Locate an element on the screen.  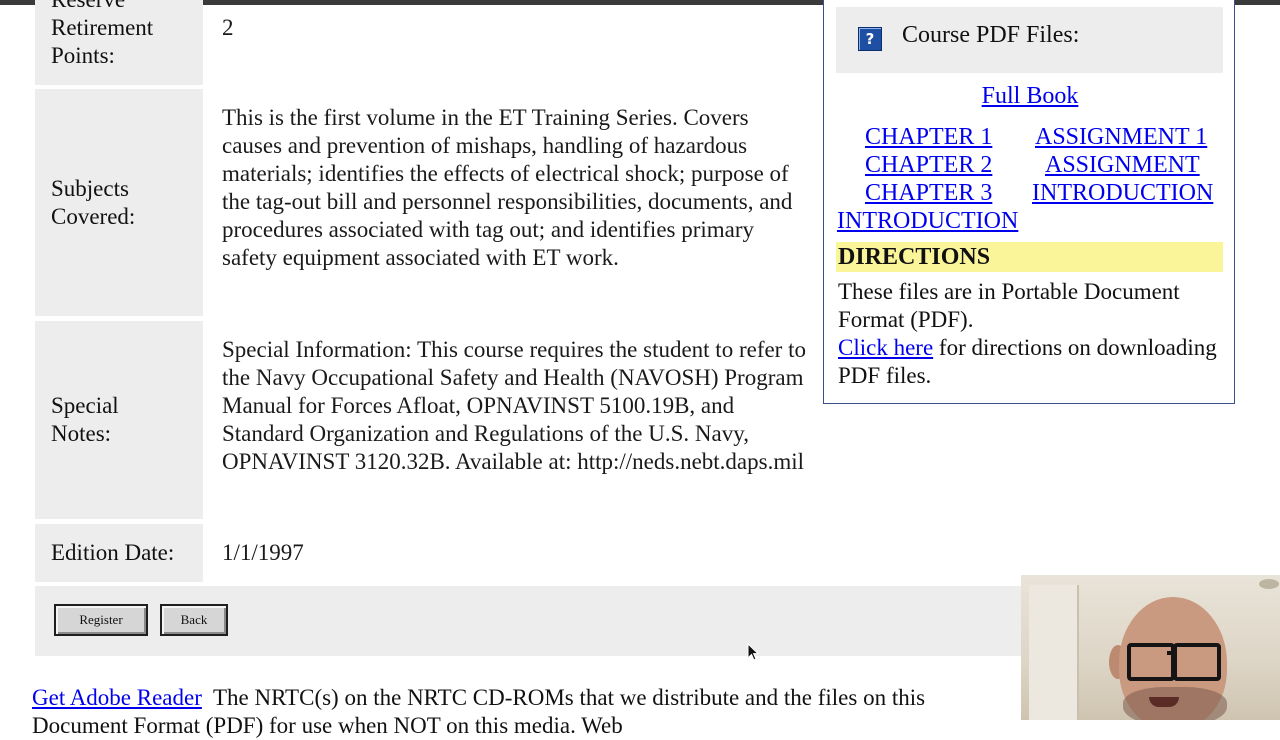
notes-label-line1: Special is located at coordinates (85, 405).